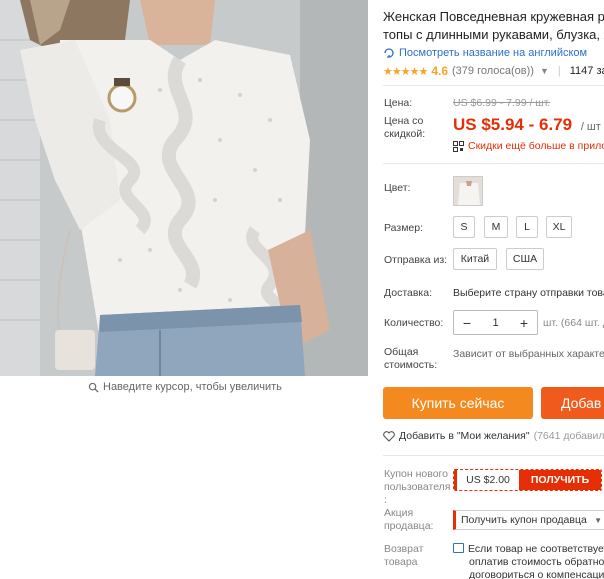 The image size is (604, 579). I want to click on seller-coupon-select: Получить купон продавца ▼, so click(528, 520).